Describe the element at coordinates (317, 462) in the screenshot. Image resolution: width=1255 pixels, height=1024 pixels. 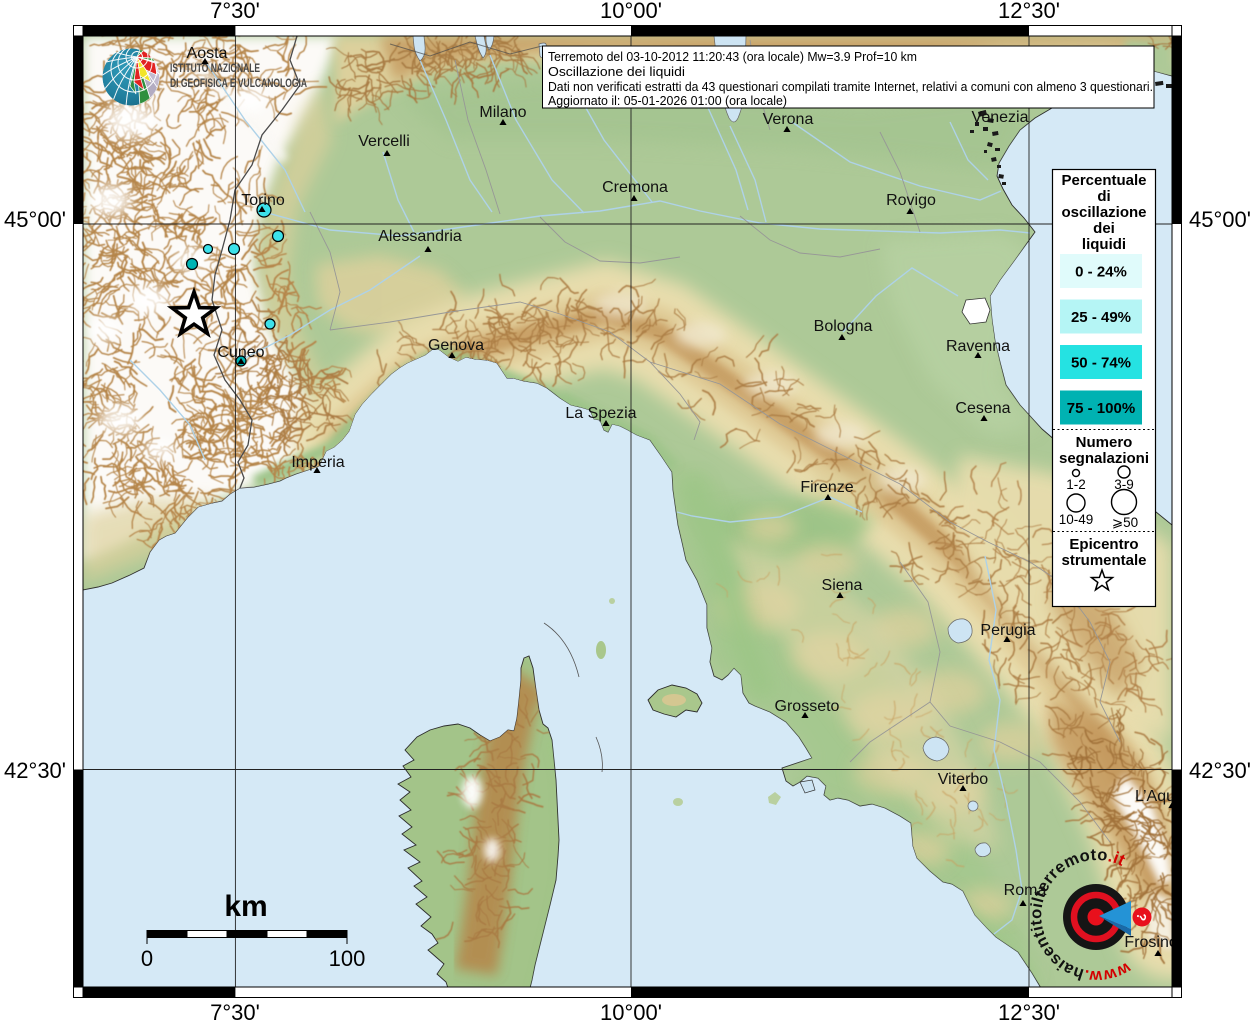
I see `svg-text: Imperia` at that location.